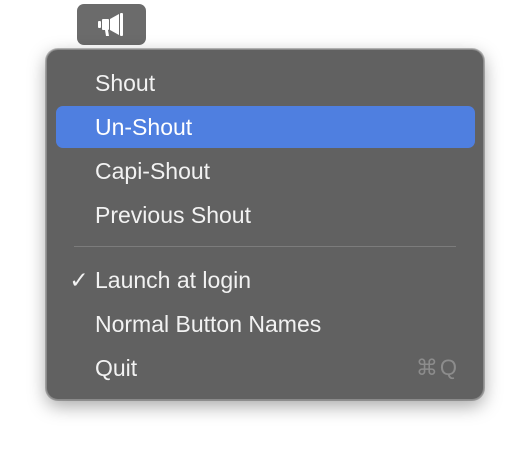 The width and height of the screenshot is (530, 454). Describe the element at coordinates (265, 127) in the screenshot. I see `menu-item-un-shout: Un-Shout` at that location.